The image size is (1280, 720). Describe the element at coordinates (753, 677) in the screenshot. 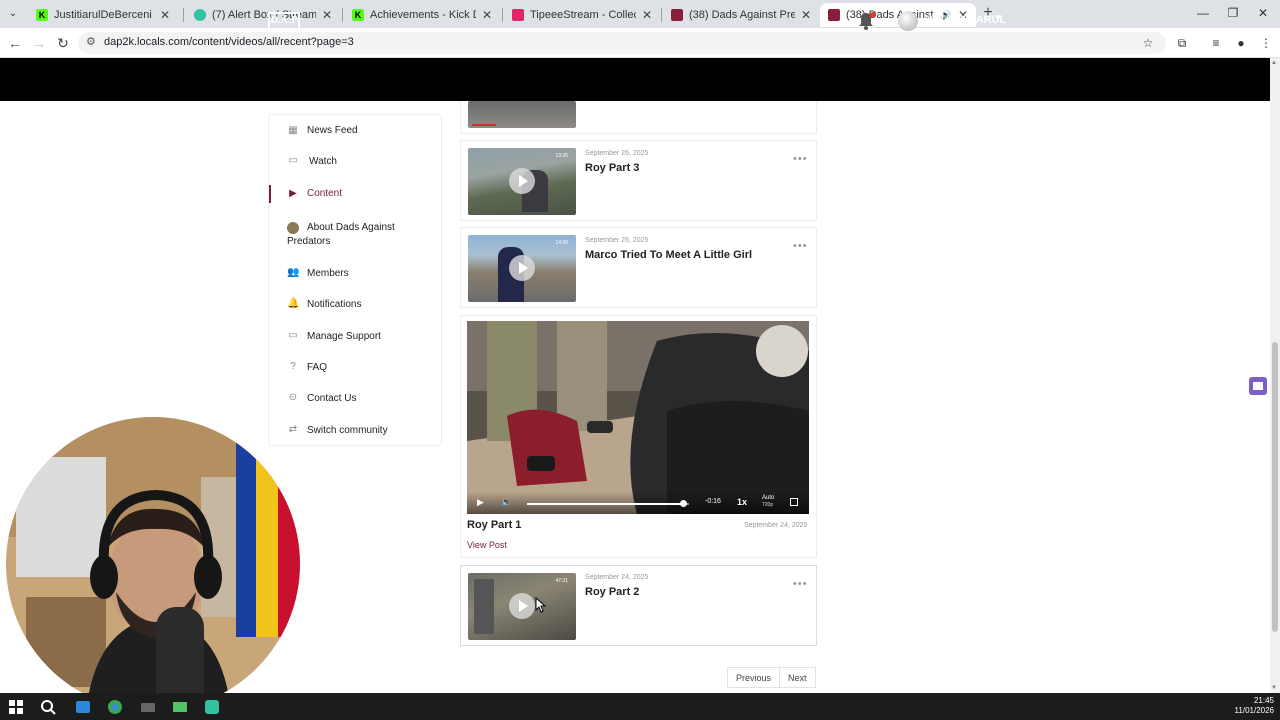

I see `previous-page-button: Previous` at that location.